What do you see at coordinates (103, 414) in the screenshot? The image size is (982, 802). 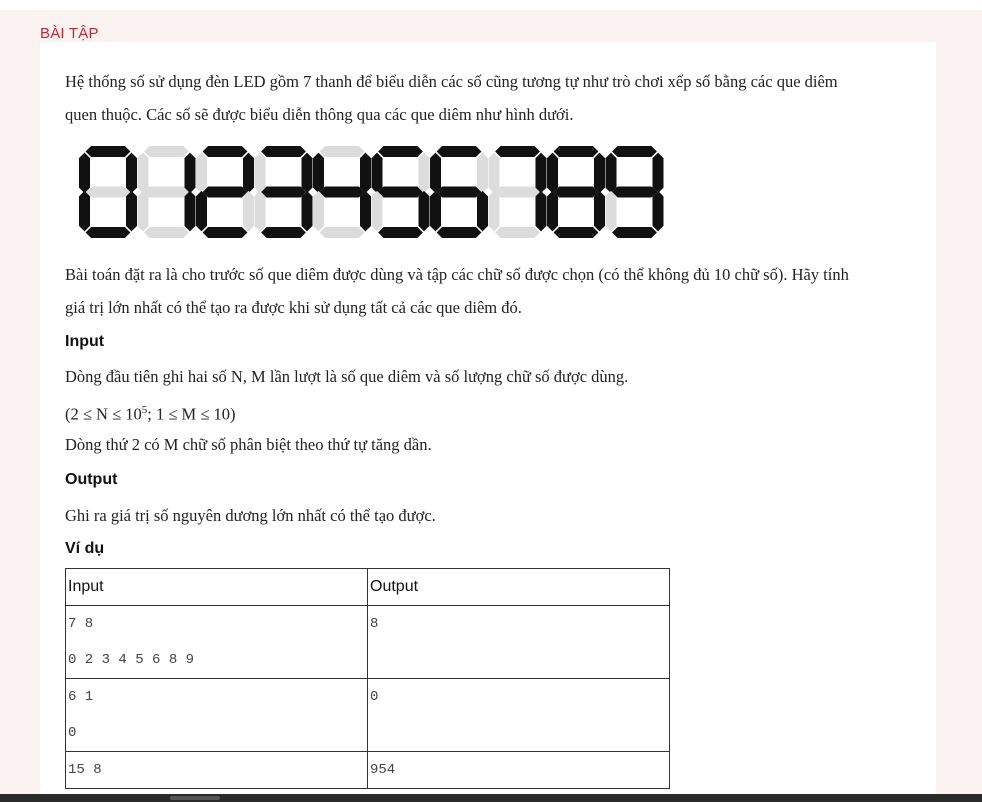 I see `constraint-pre: (2 ≤ N ≤ 10` at bounding box center [103, 414].